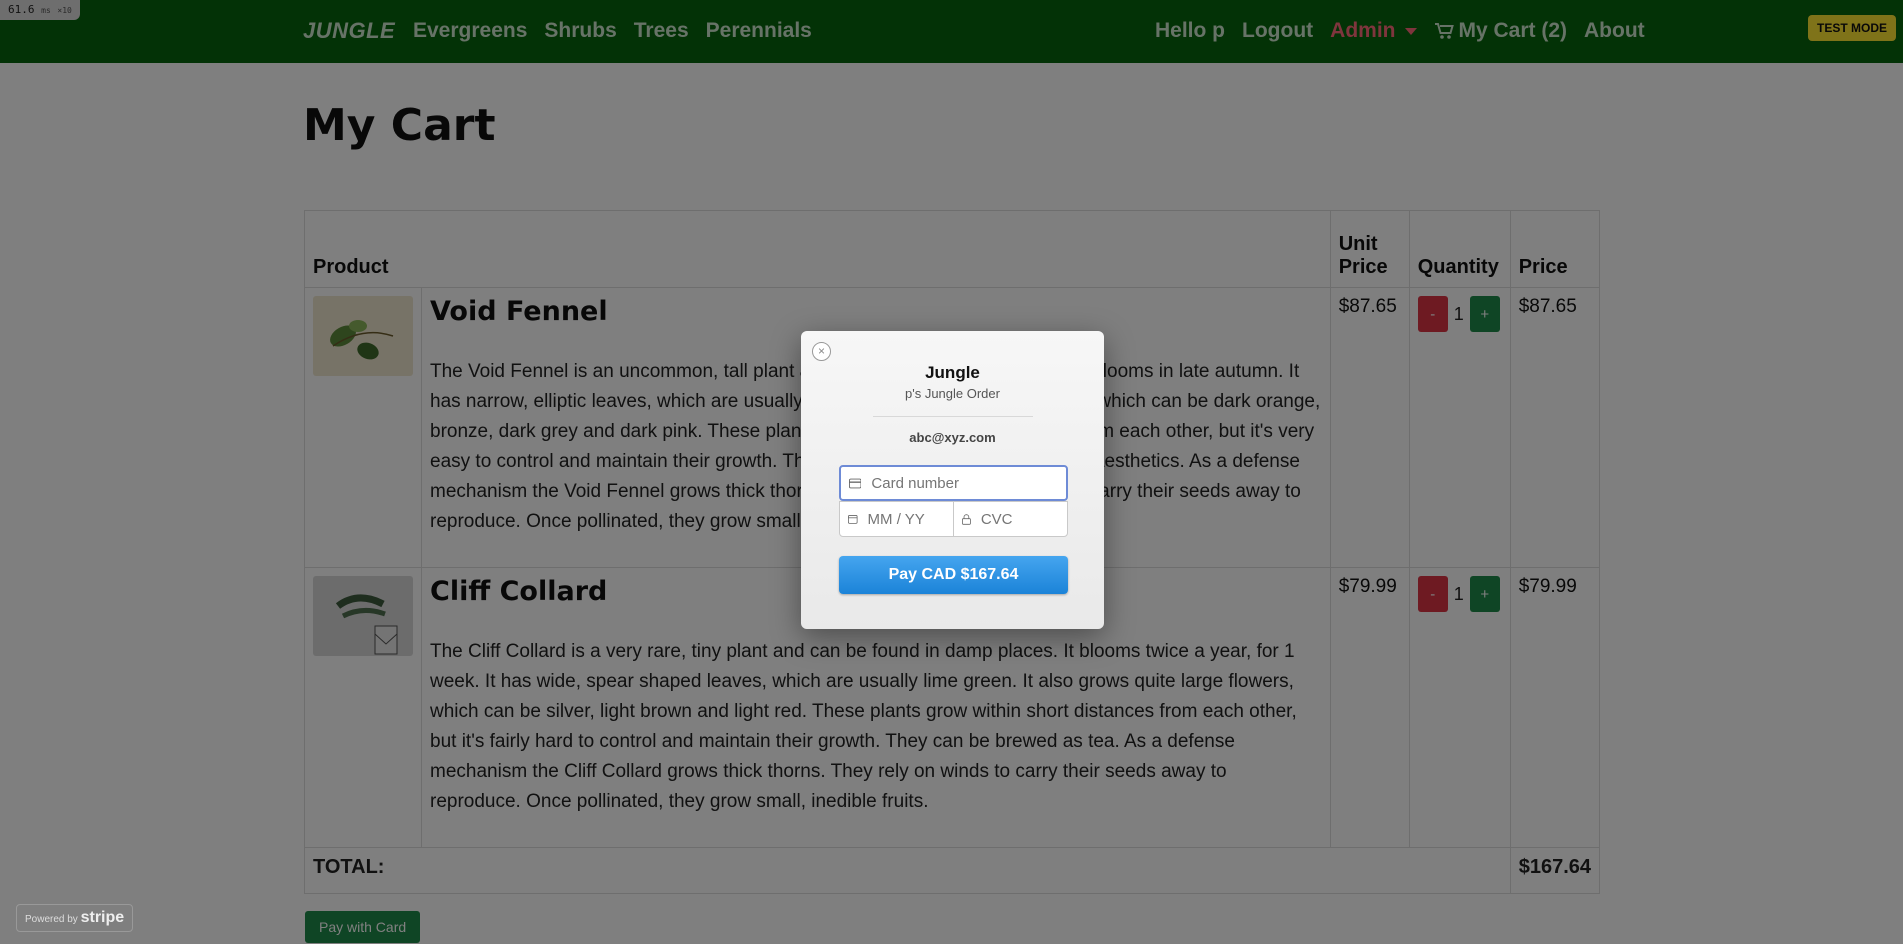 The image size is (1903, 944). What do you see at coordinates (853, 519) in the screenshot?
I see `calendar-icon` at bounding box center [853, 519].